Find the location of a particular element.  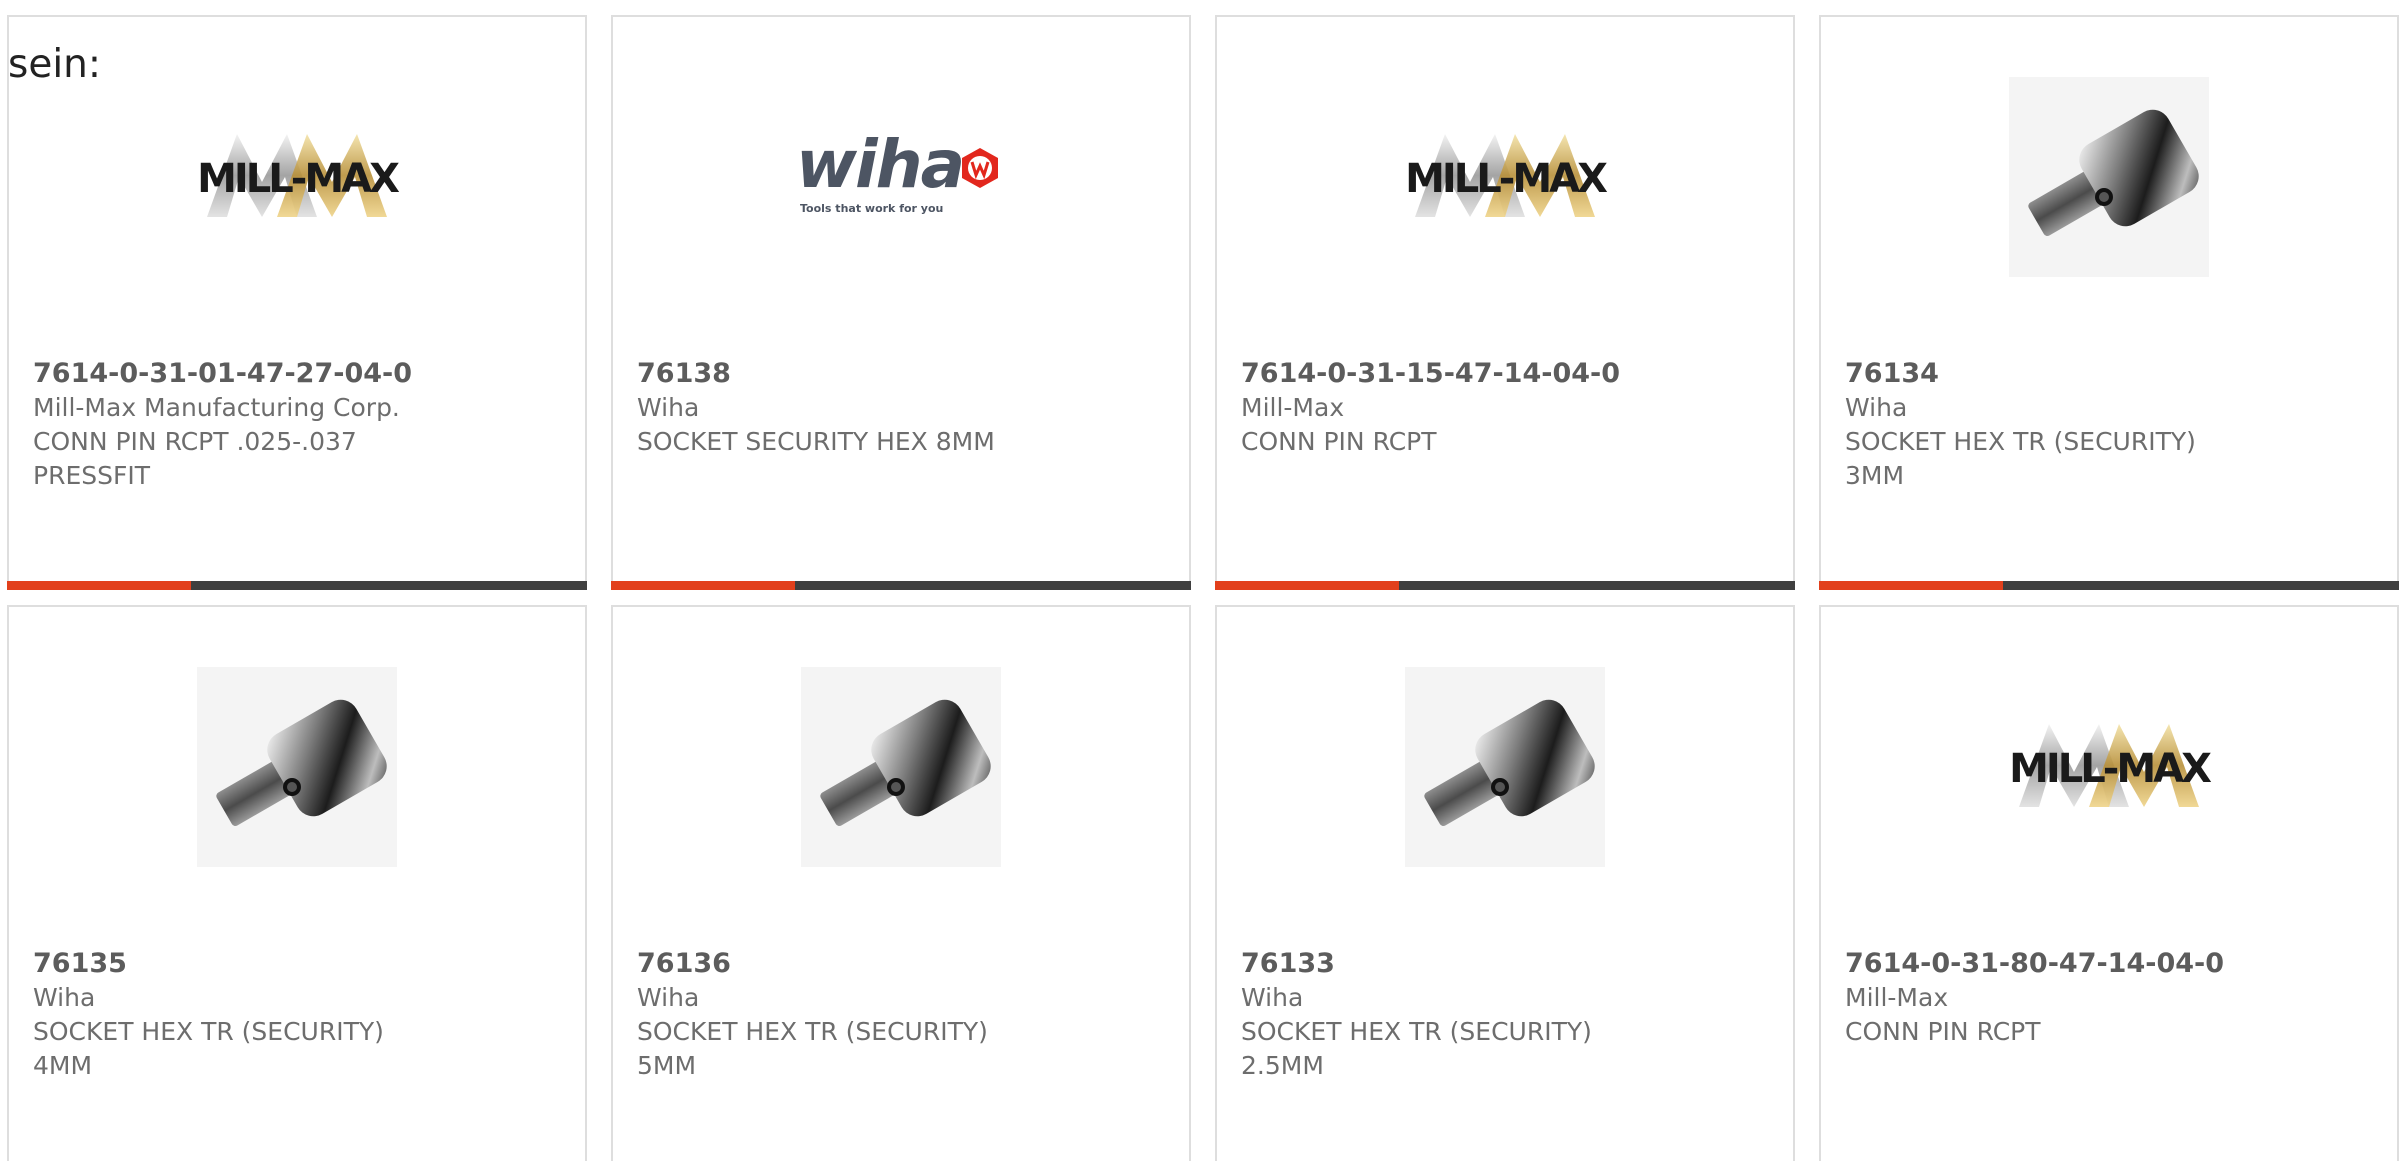

part-number-link: 76134 is located at coordinates (2111, 374).